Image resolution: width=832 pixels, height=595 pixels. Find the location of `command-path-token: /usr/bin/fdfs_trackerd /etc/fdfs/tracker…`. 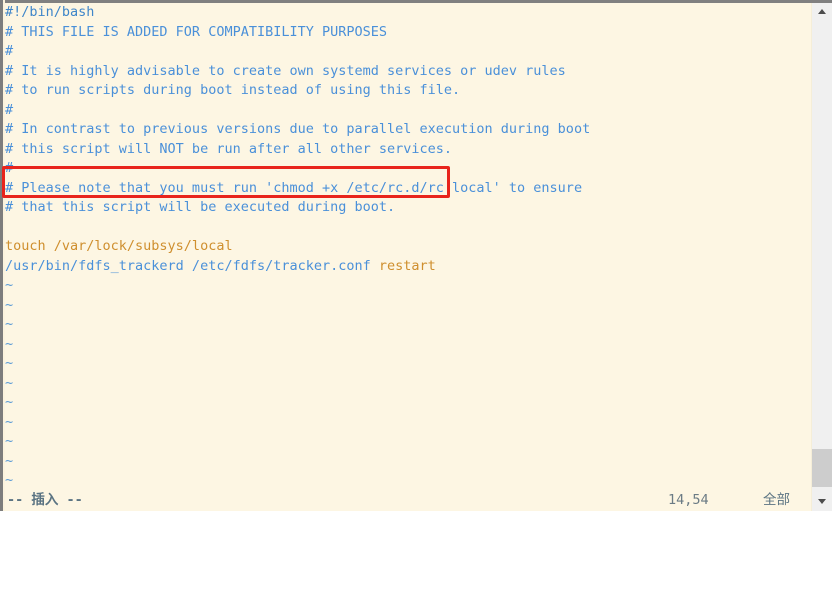

command-path-token: /usr/bin/fdfs_trackerd /etc/fdfs/tracker… is located at coordinates (188, 265).